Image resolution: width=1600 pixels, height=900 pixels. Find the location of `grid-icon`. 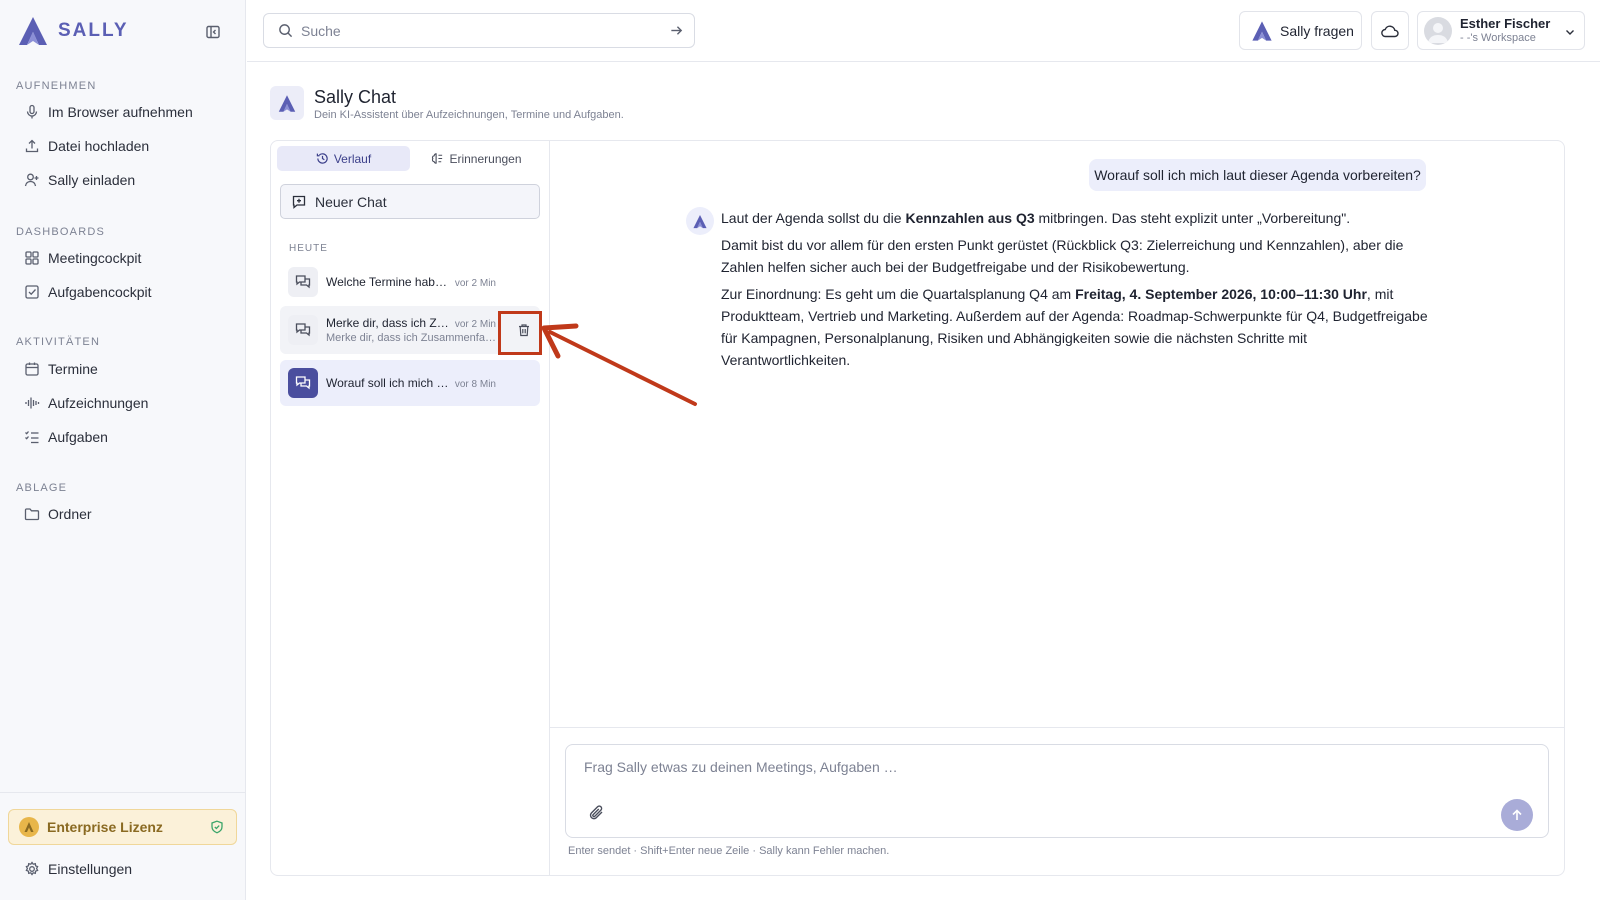

grid-icon is located at coordinates (32, 258).